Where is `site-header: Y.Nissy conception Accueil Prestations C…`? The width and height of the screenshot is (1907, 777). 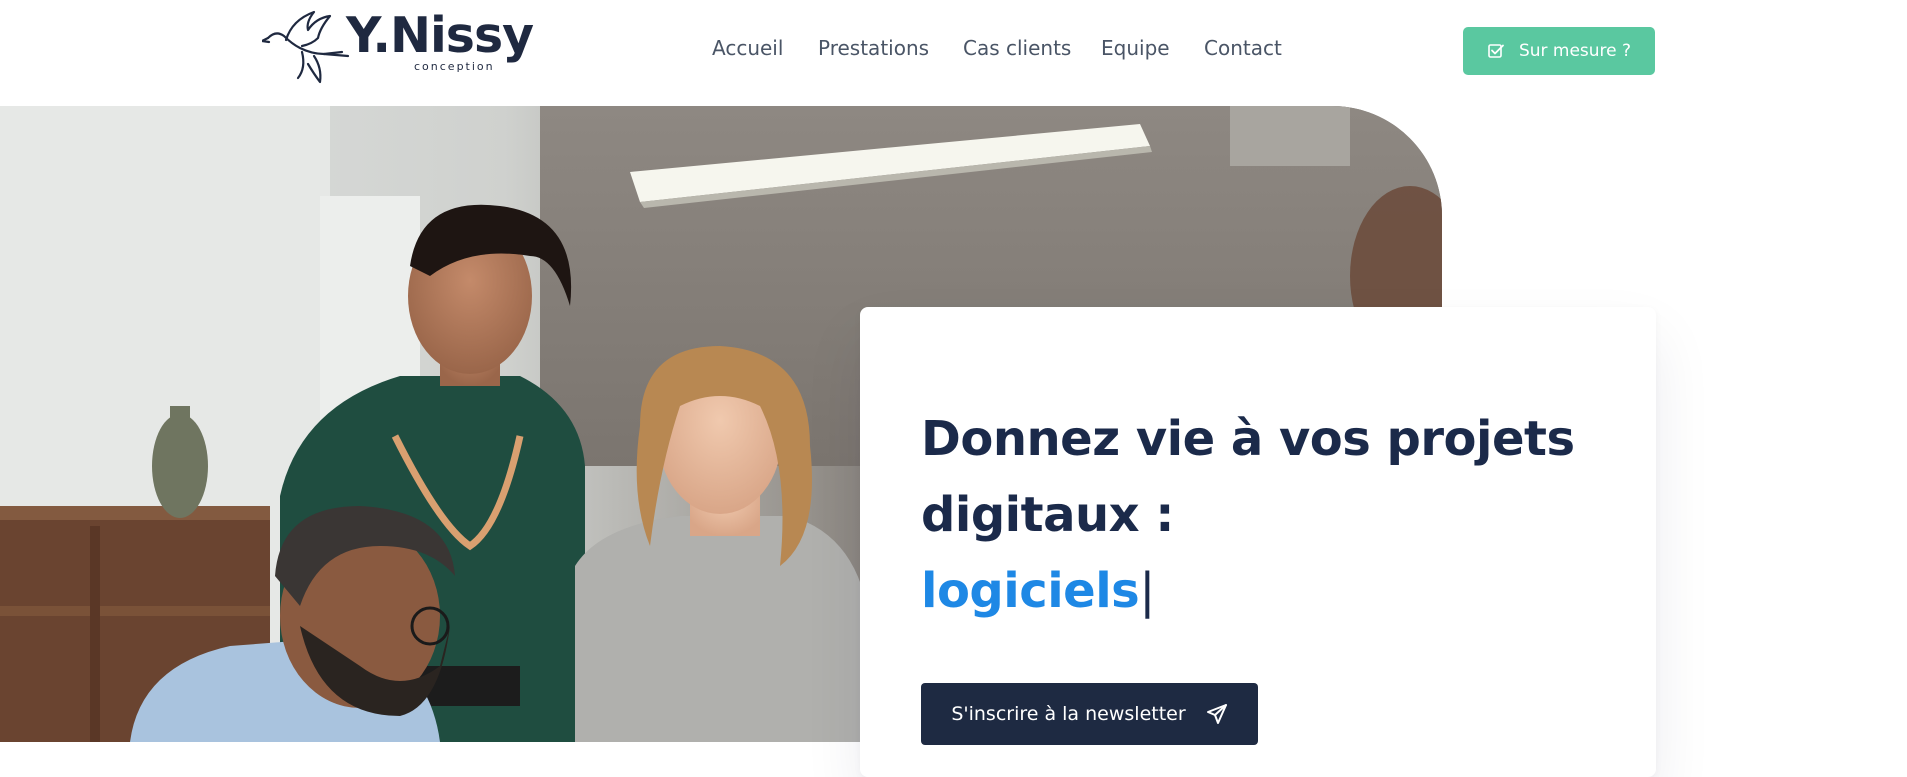 site-header: Y.Nissy conception Accueil Prestations C… is located at coordinates (953, 53).